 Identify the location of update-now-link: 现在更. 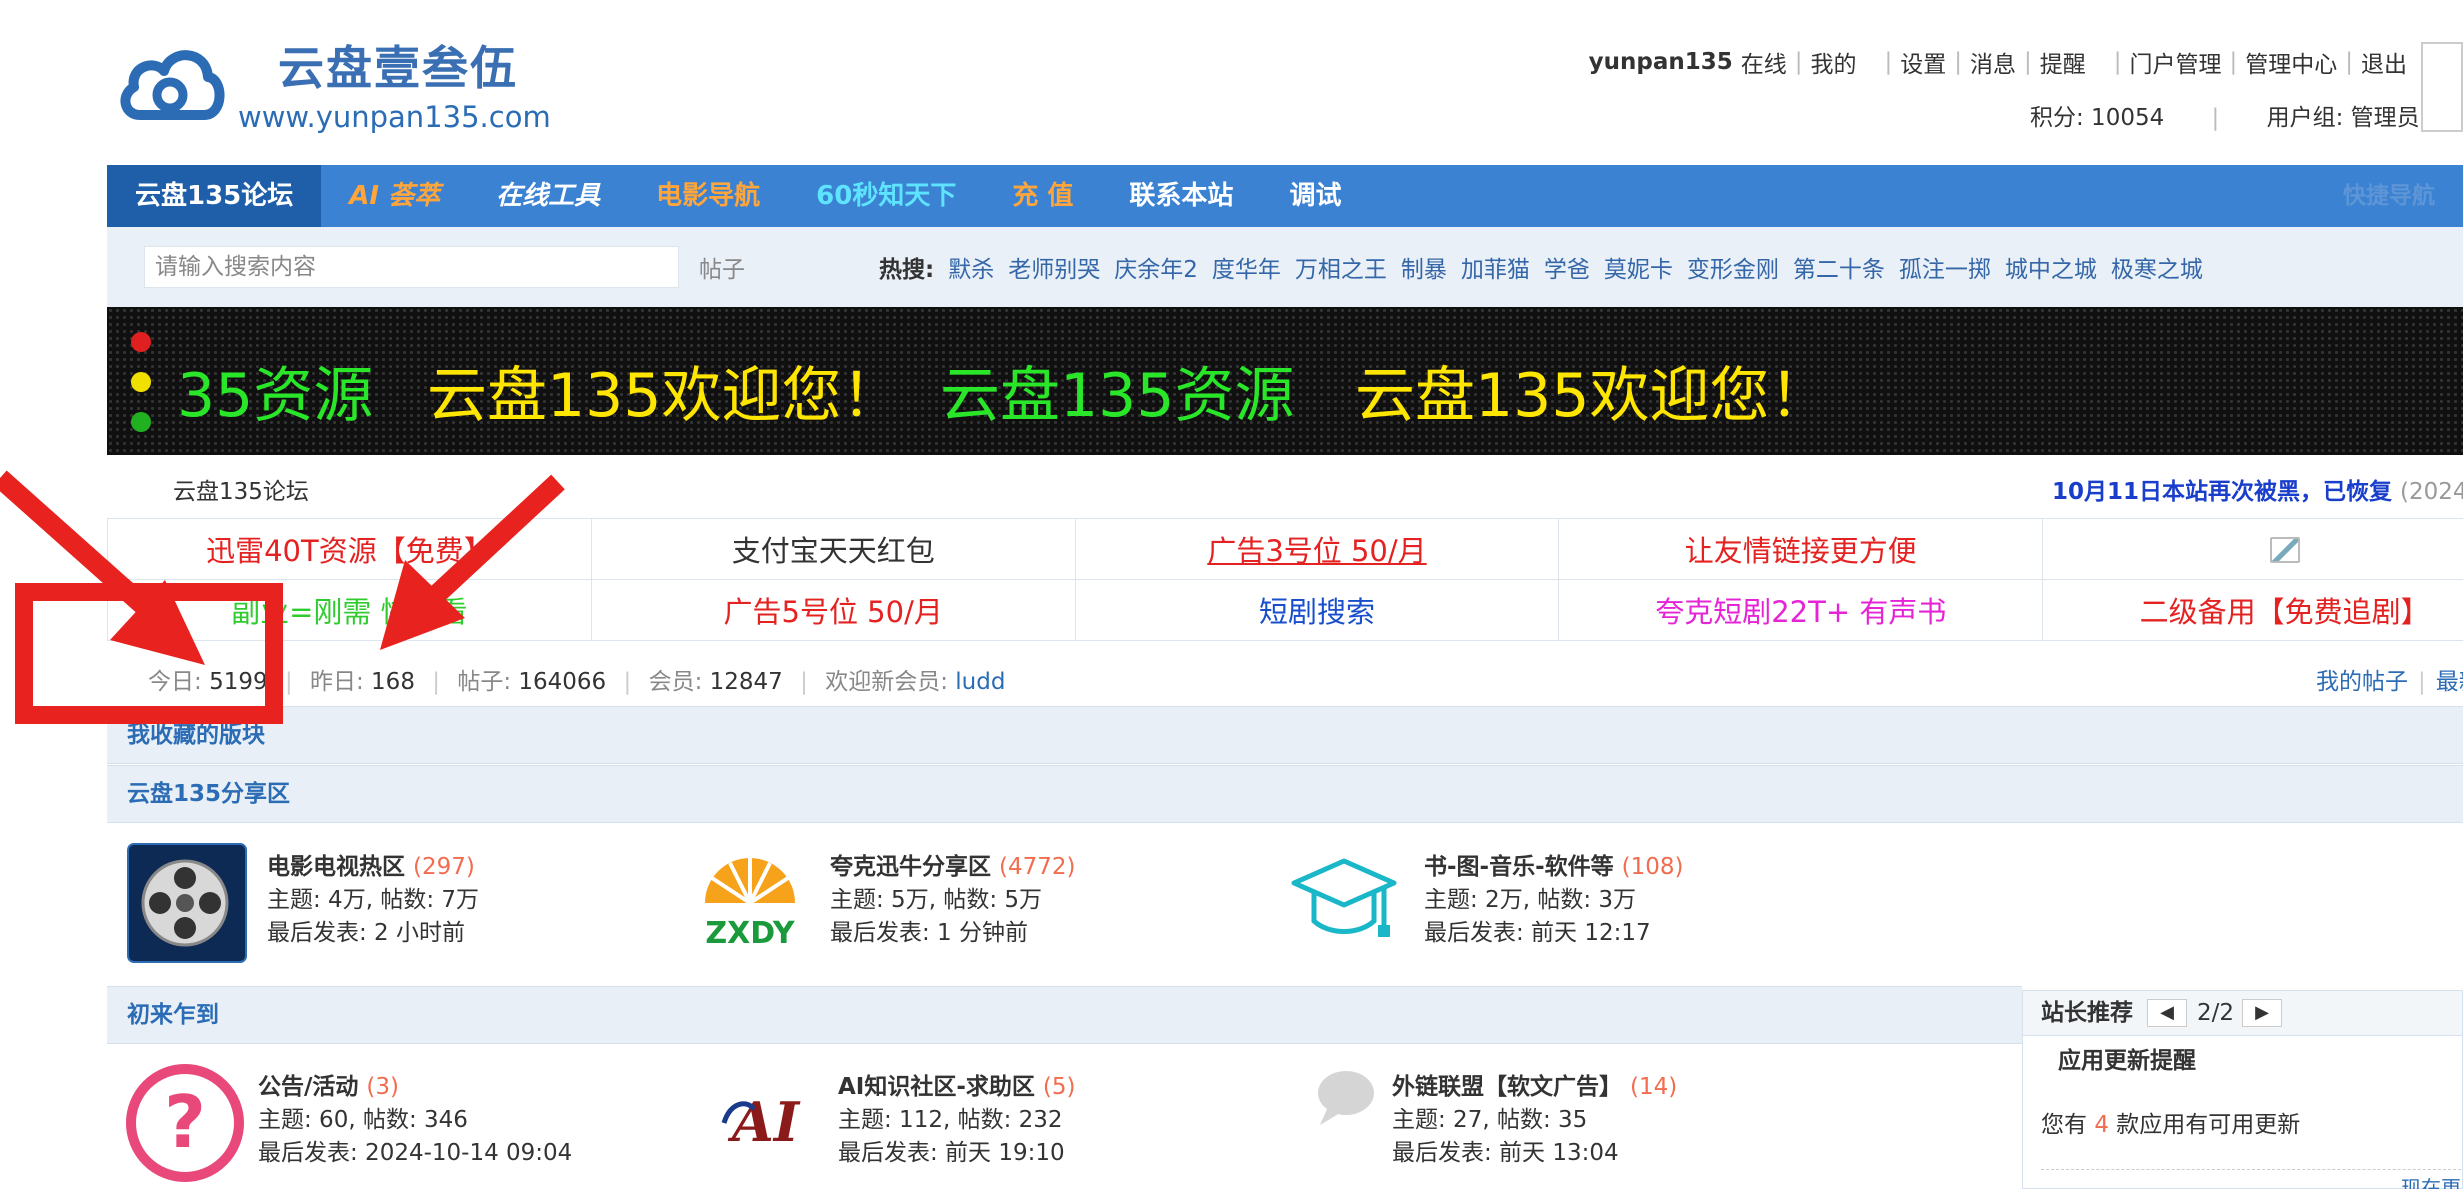
(2251, 1179).